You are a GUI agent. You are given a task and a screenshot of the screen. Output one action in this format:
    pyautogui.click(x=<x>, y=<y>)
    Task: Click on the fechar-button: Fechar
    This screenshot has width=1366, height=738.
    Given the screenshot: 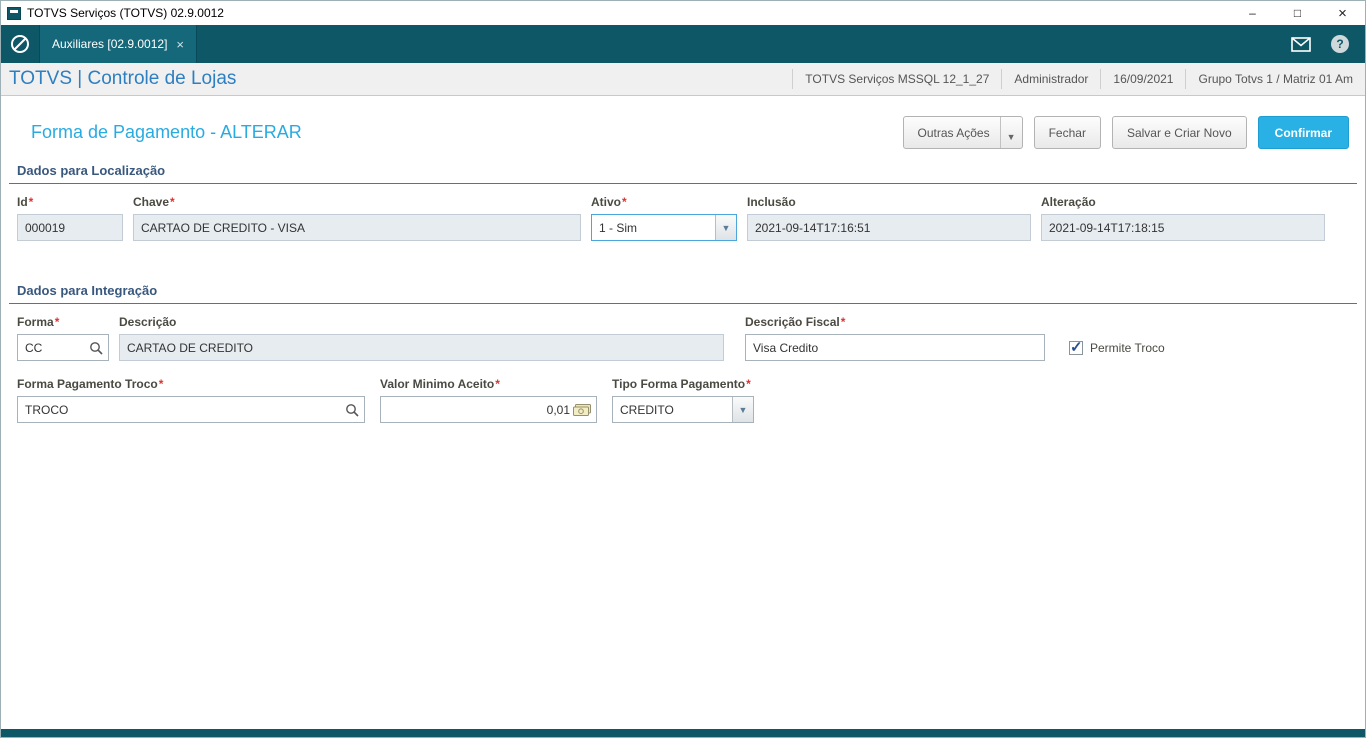 What is the action you would take?
    pyautogui.click(x=1067, y=132)
    